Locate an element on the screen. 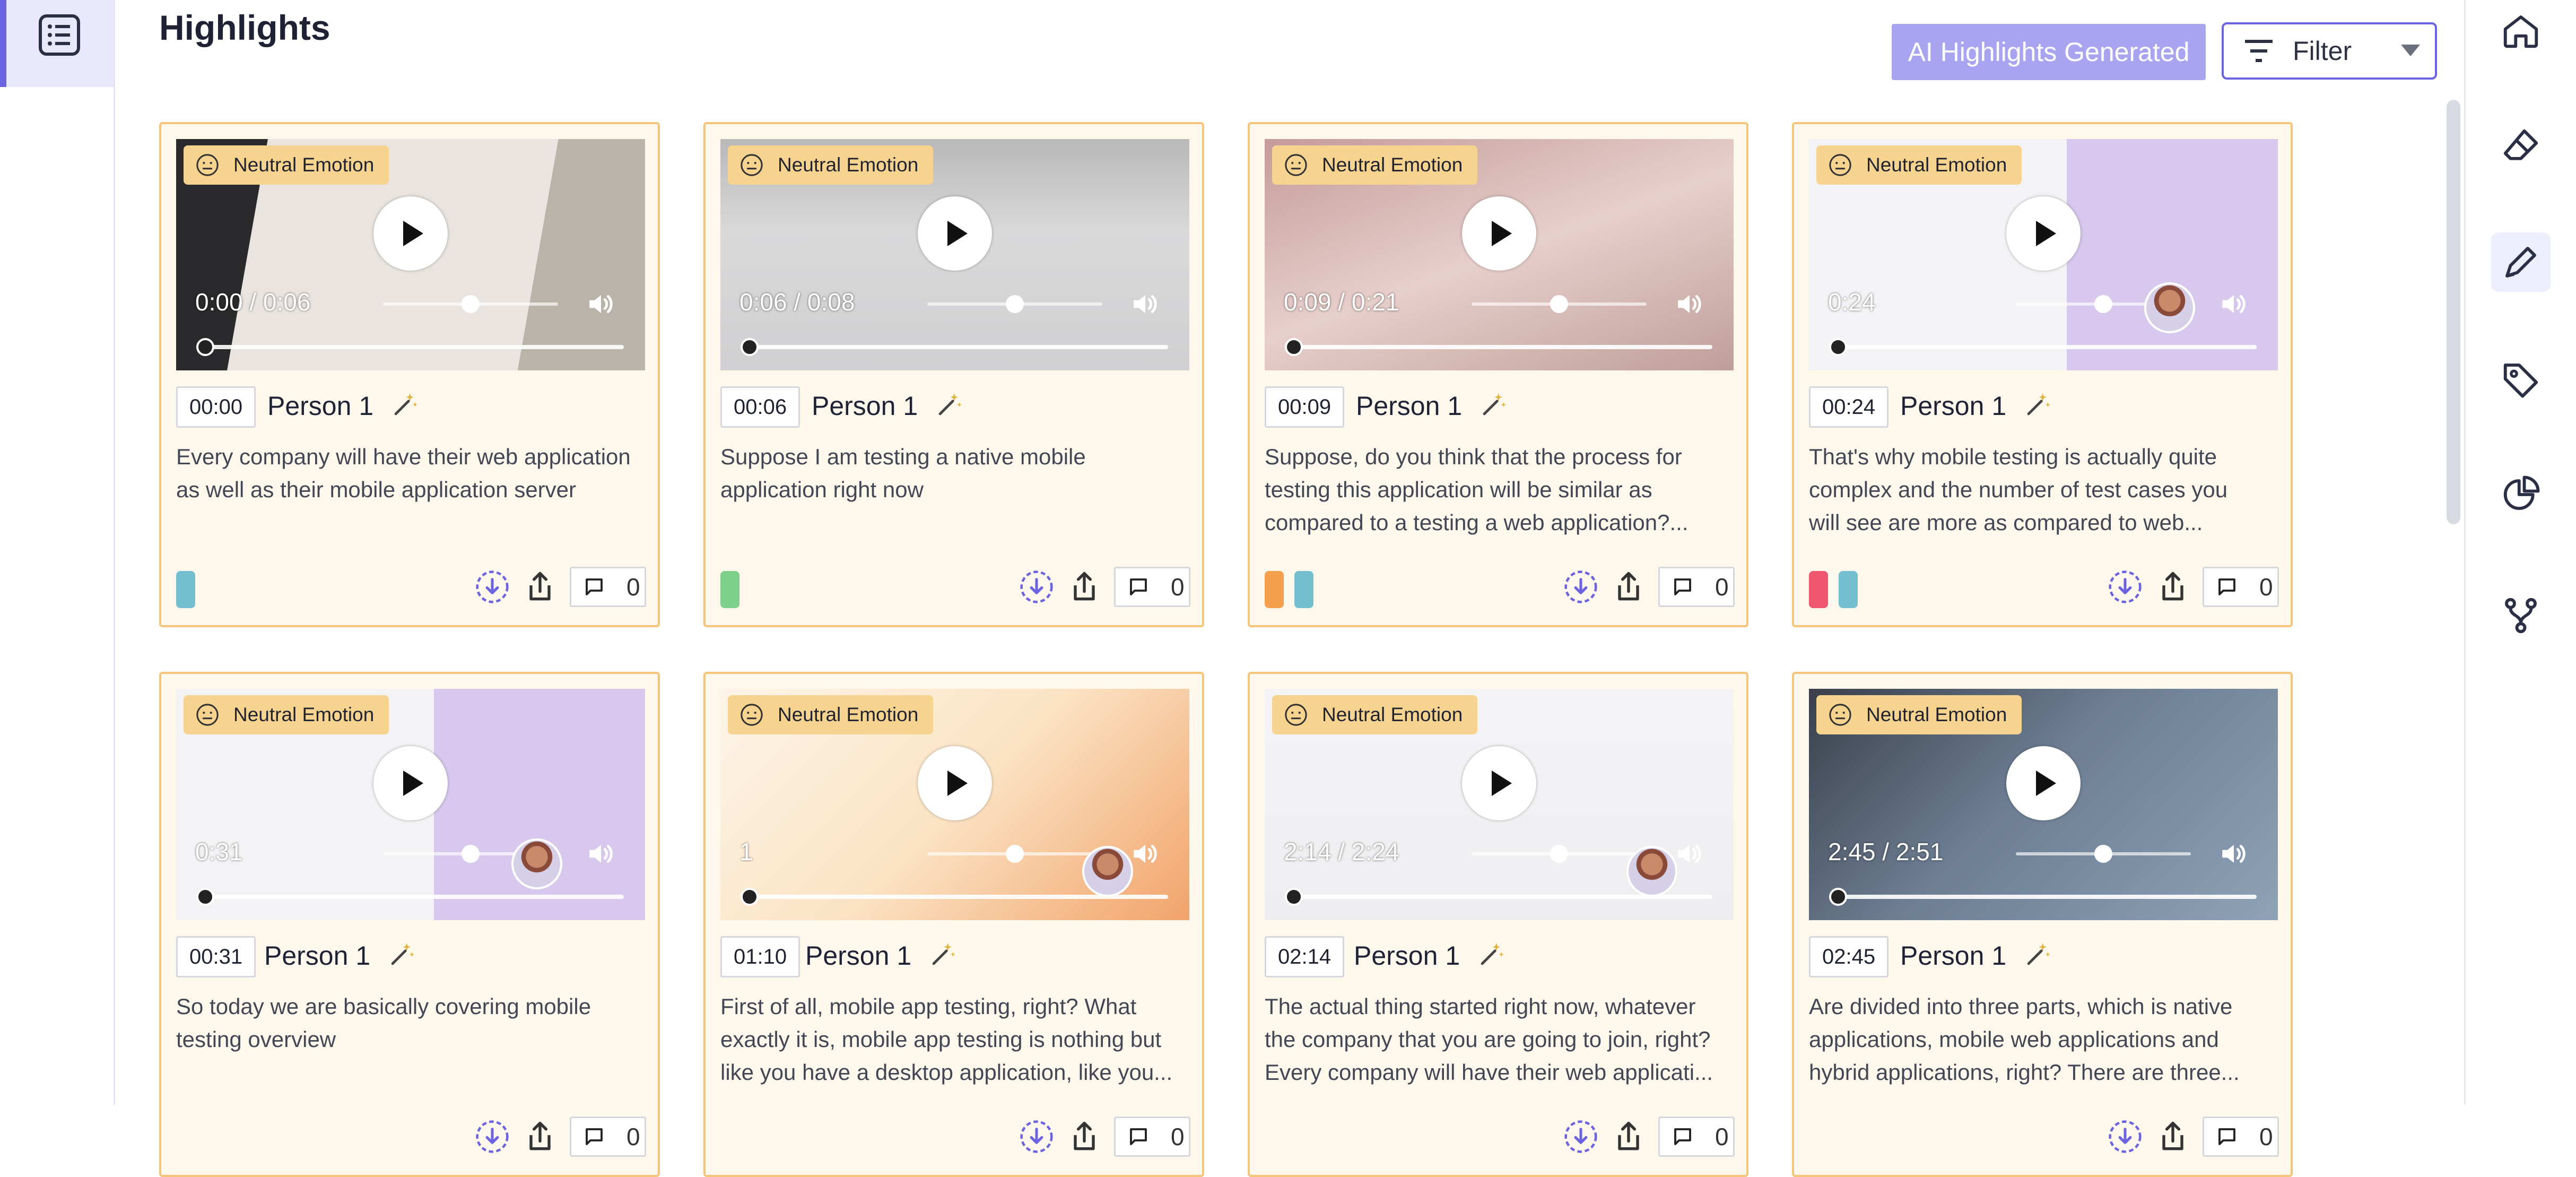 This screenshot has height=1177, width=2576. video-player: Neutral Emotion 1 is located at coordinates (955, 804).